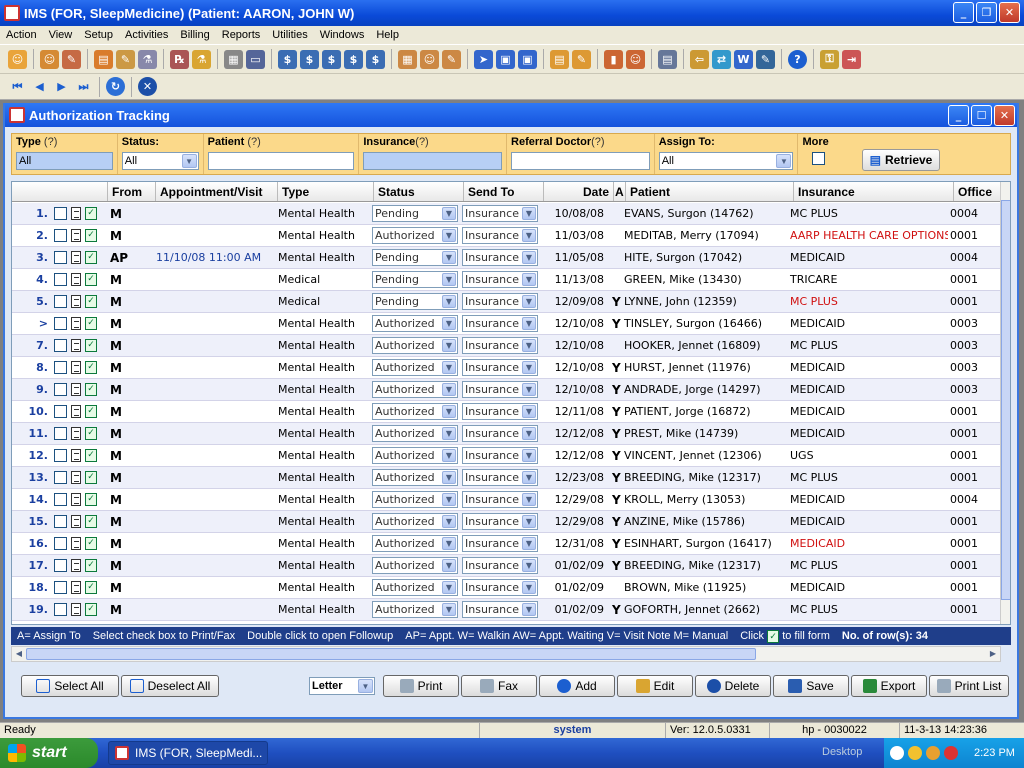 This screenshot has width=1024, height=768. What do you see at coordinates (874, 191) in the screenshot?
I see `col-insurance: Insurance` at bounding box center [874, 191].